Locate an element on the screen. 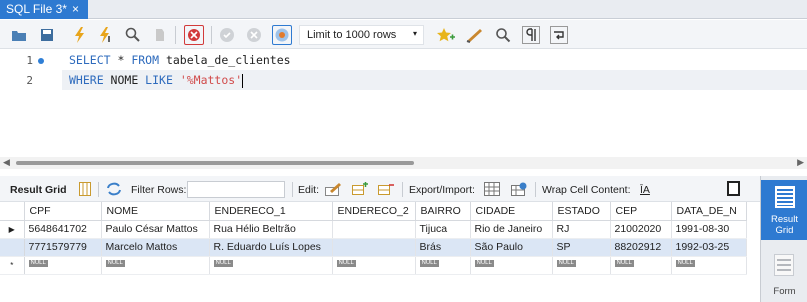 This screenshot has width=807, height=302. row-marker is located at coordinates (12, 247).